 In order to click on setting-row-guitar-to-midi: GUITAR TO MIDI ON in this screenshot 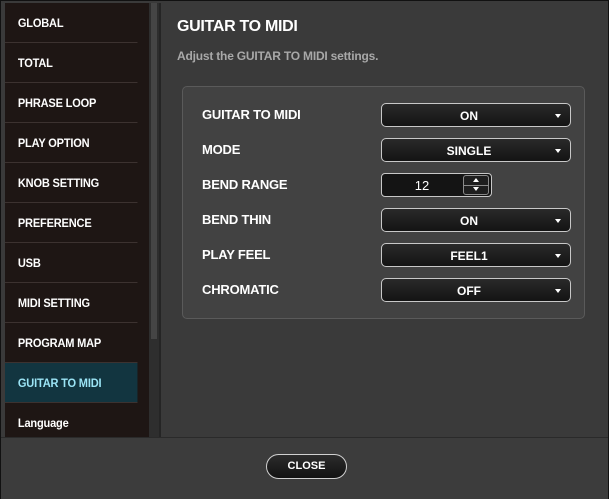, I will do `click(388, 115)`.